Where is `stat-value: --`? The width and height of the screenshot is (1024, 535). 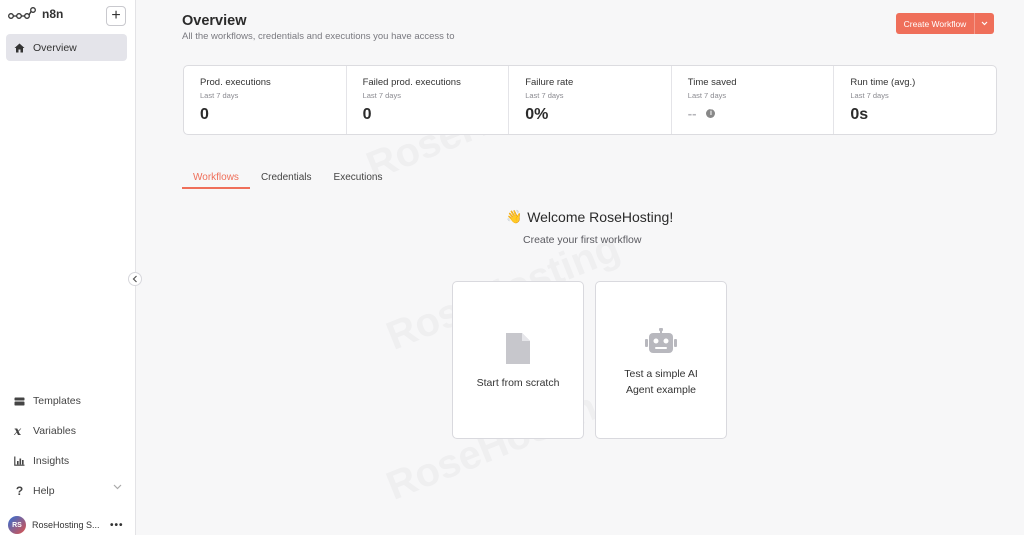
stat-value: -- is located at coordinates (692, 113).